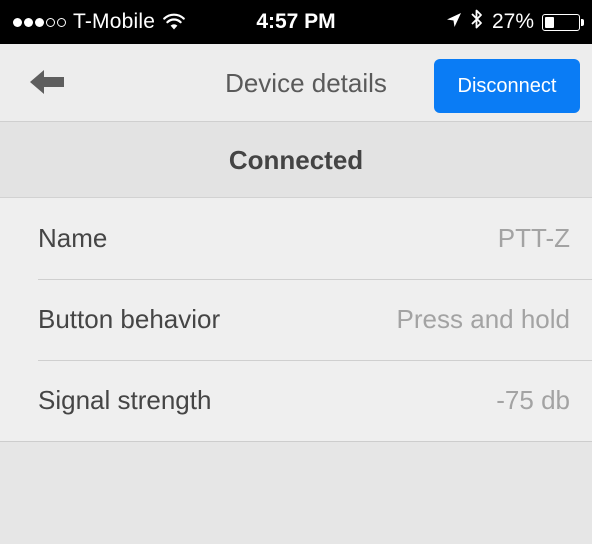  What do you see at coordinates (73, 238) in the screenshot?
I see `detail-label: Name` at bounding box center [73, 238].